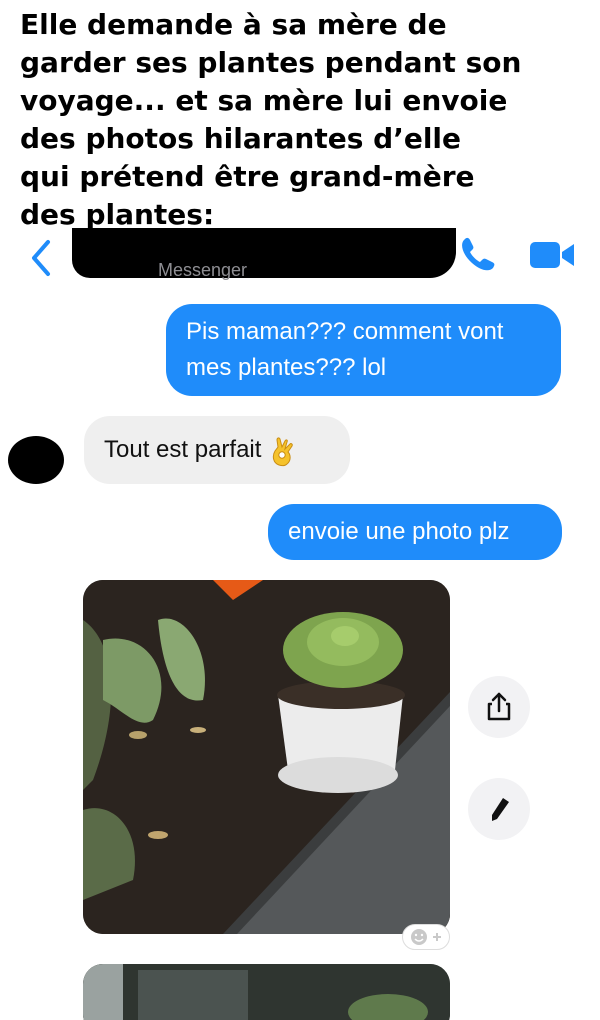 This screenshot has height=1020, width=600. Describe the element at coordinates (478, 255) in the screenshot. I see `phone-icon` at that location.